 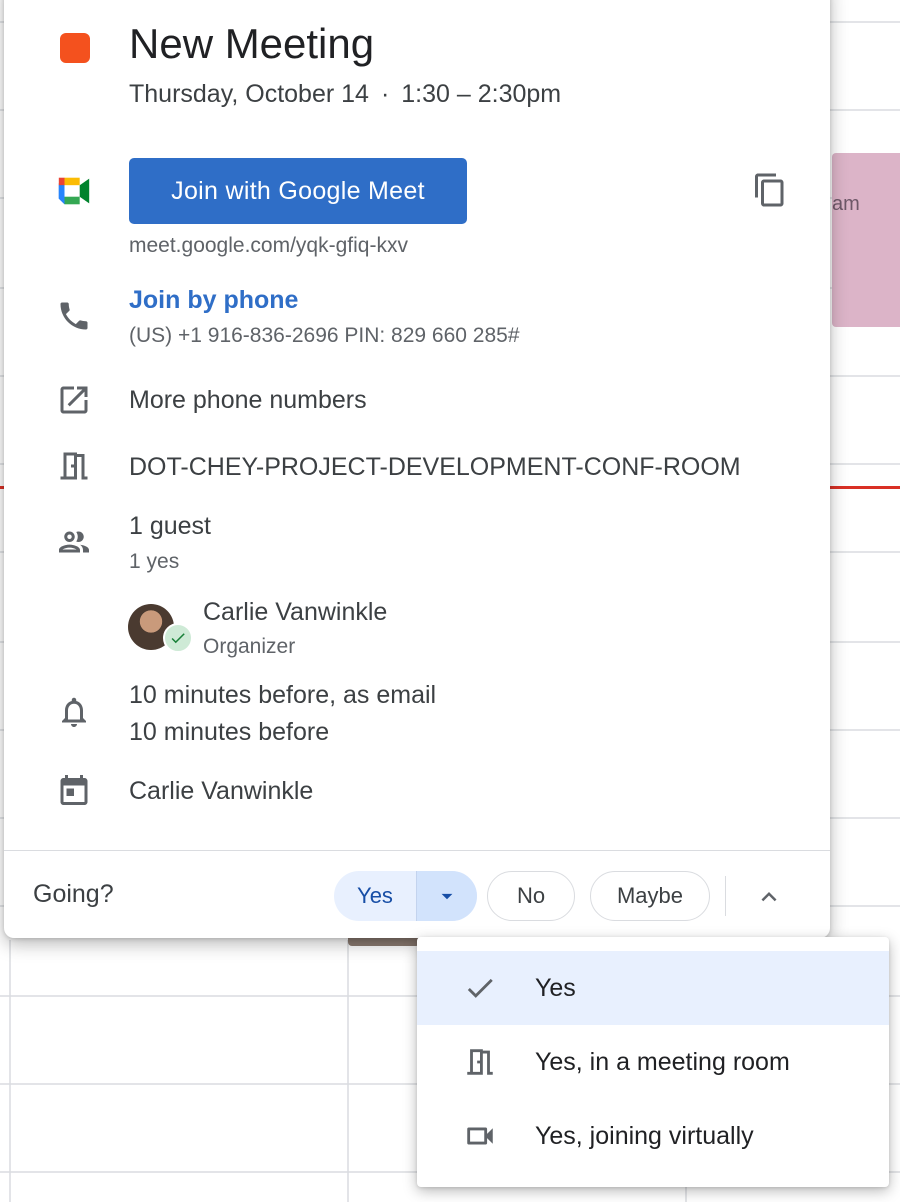 What do you see at coordinates (74, 542) in the screenshot?
I see `people-icon` at bounding box center [74, 542].